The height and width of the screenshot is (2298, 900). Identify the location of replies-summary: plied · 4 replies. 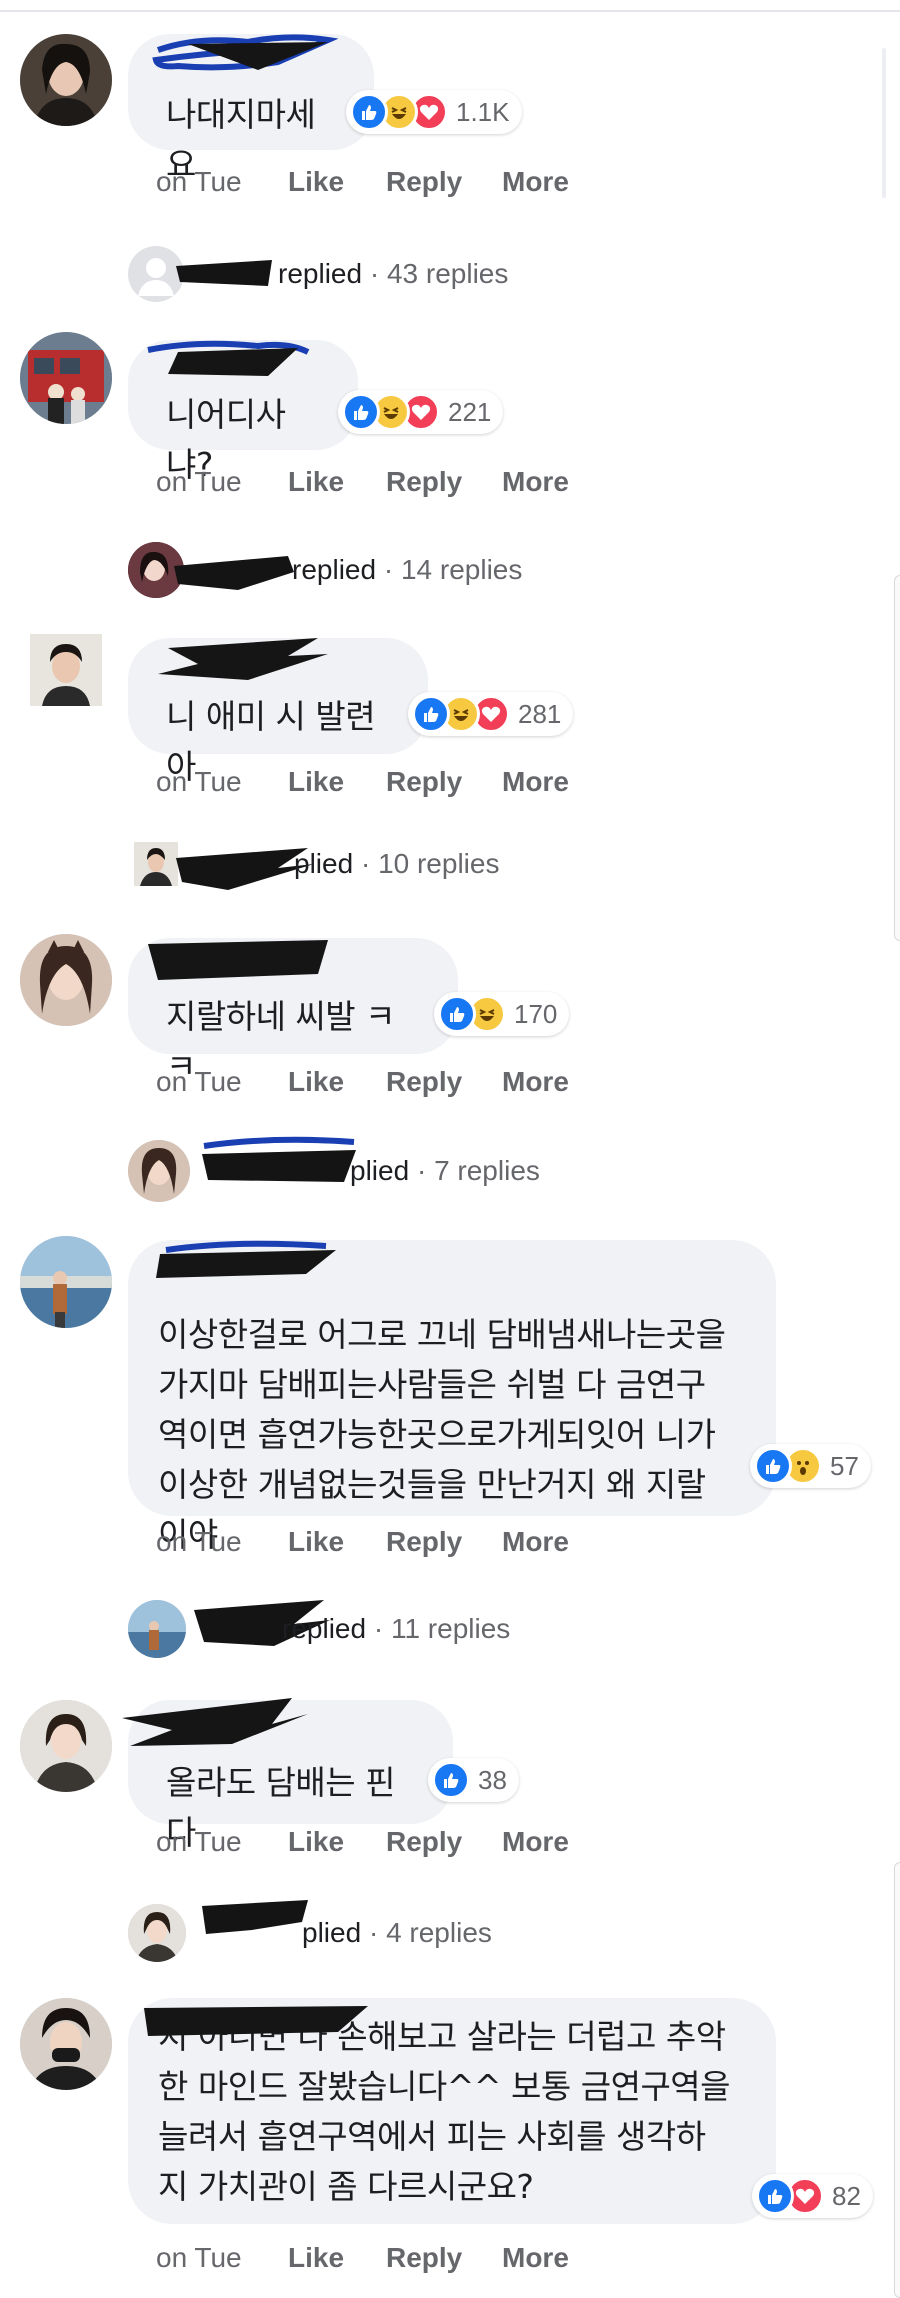
(310, 1931).